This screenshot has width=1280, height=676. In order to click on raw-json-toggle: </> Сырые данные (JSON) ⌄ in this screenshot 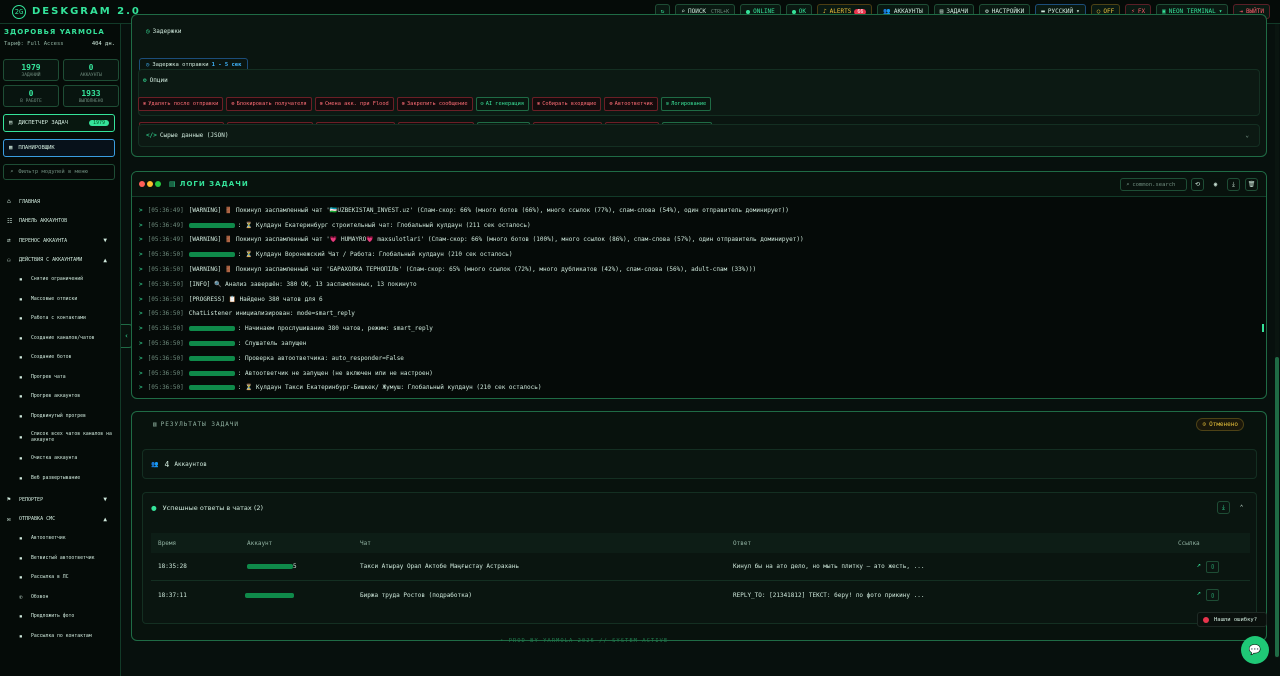, I will do `click(699, 135)`.